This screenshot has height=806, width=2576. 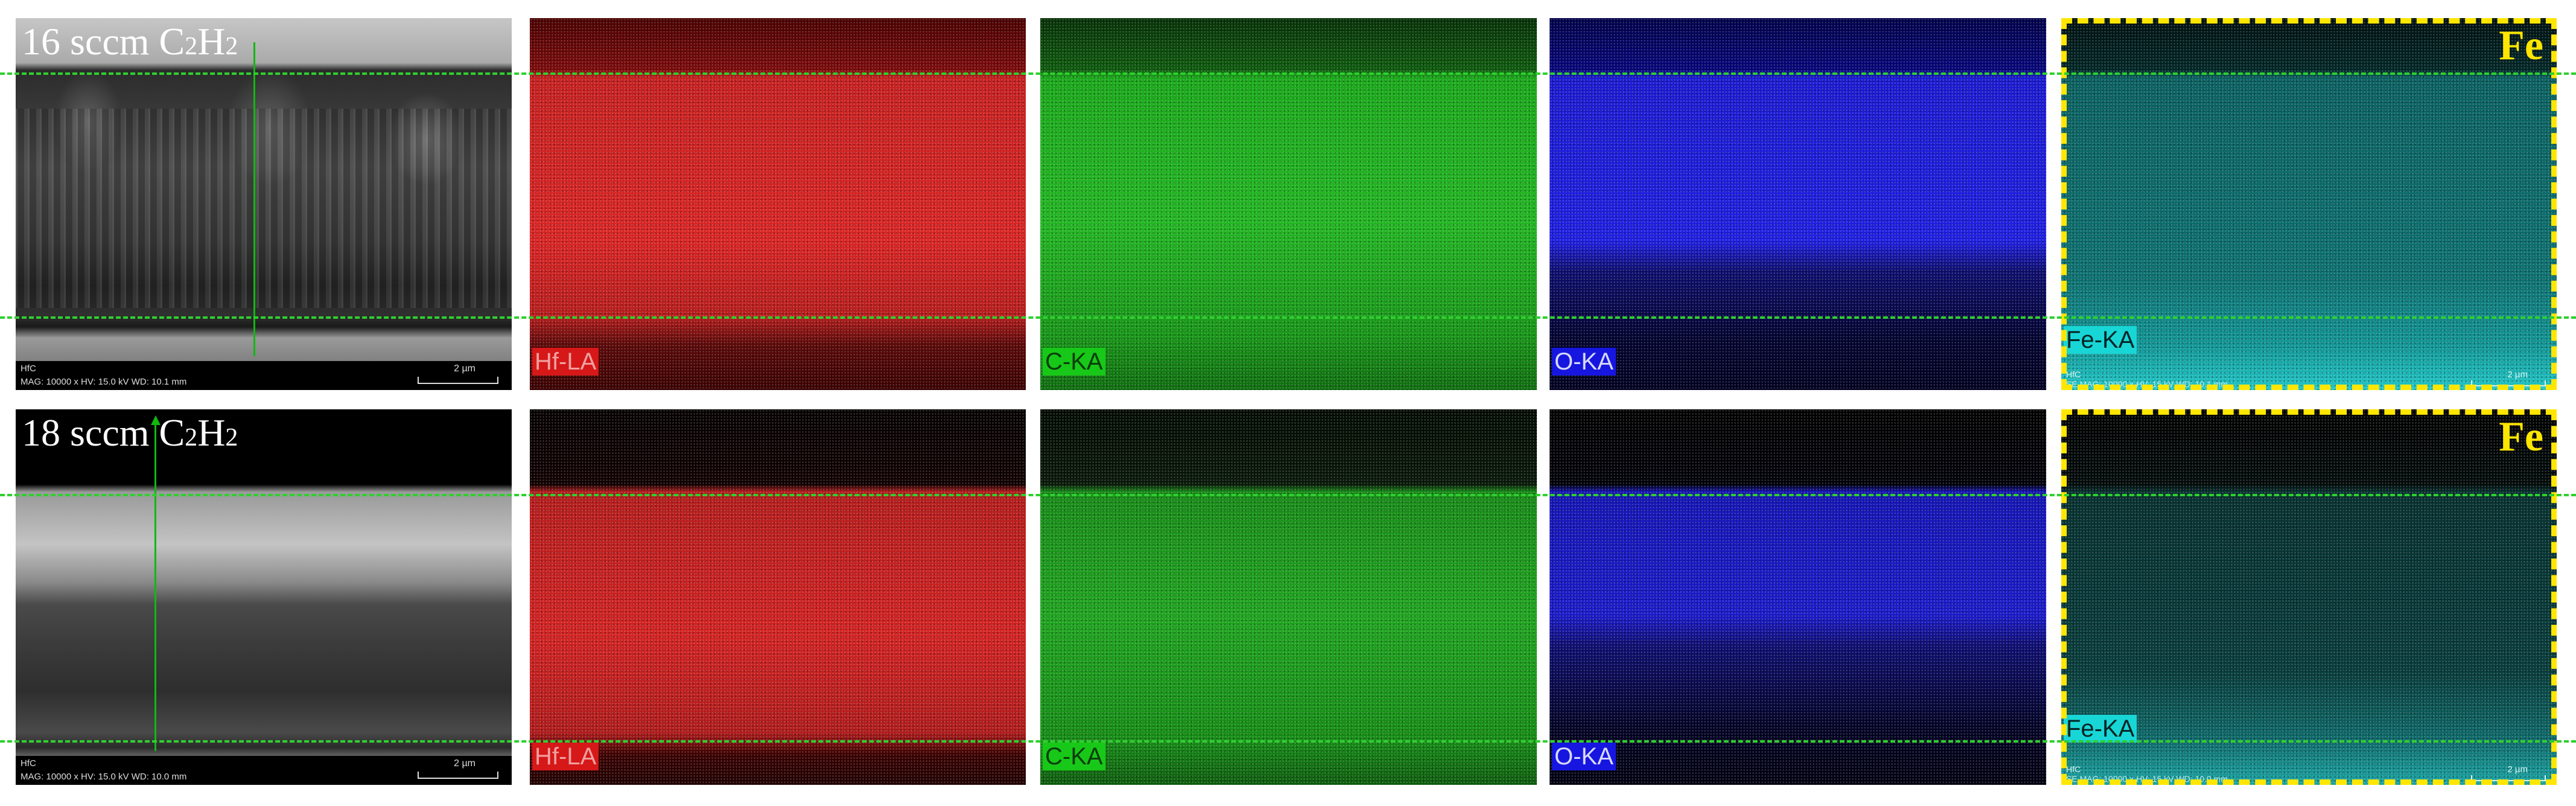 What do you see at coordinates (1288, 741) in the screenshot?
I see `interface-guide-line-bottom-row2` at bounding box center [1288, 741].